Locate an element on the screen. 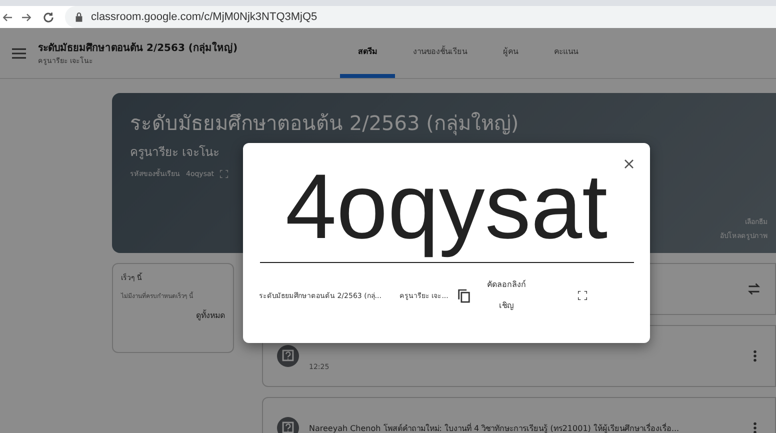 This screenshot has height=433, width=776. reload-icon is located at coordinates (48, 17).